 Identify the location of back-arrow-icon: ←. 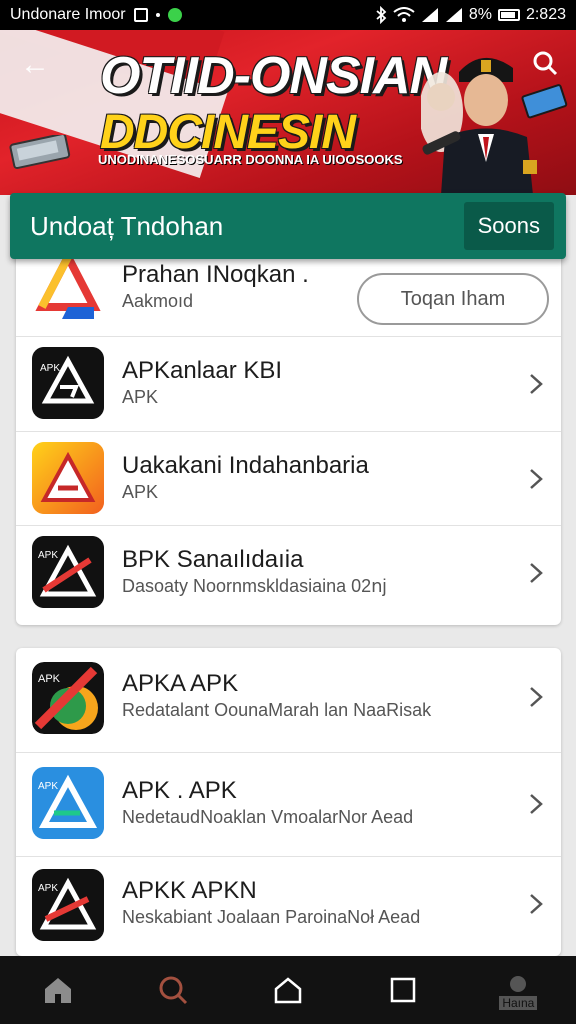
(35, 65).